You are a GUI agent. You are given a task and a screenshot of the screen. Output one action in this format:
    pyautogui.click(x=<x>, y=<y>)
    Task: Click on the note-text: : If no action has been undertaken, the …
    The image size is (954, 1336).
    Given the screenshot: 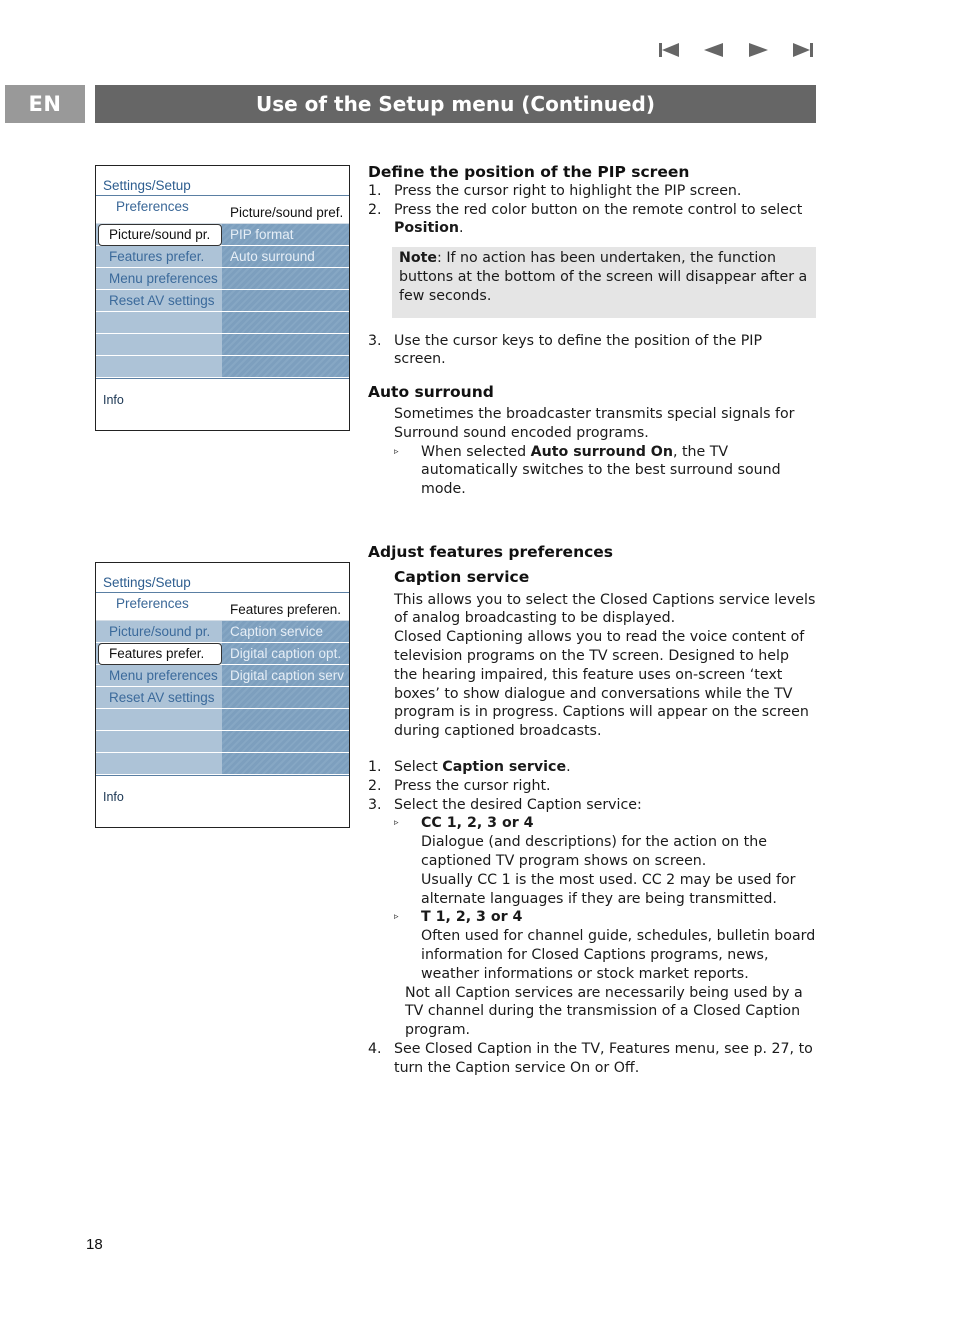 What is the action you would take?
    pyautogui.click(x=603, y=277)
    